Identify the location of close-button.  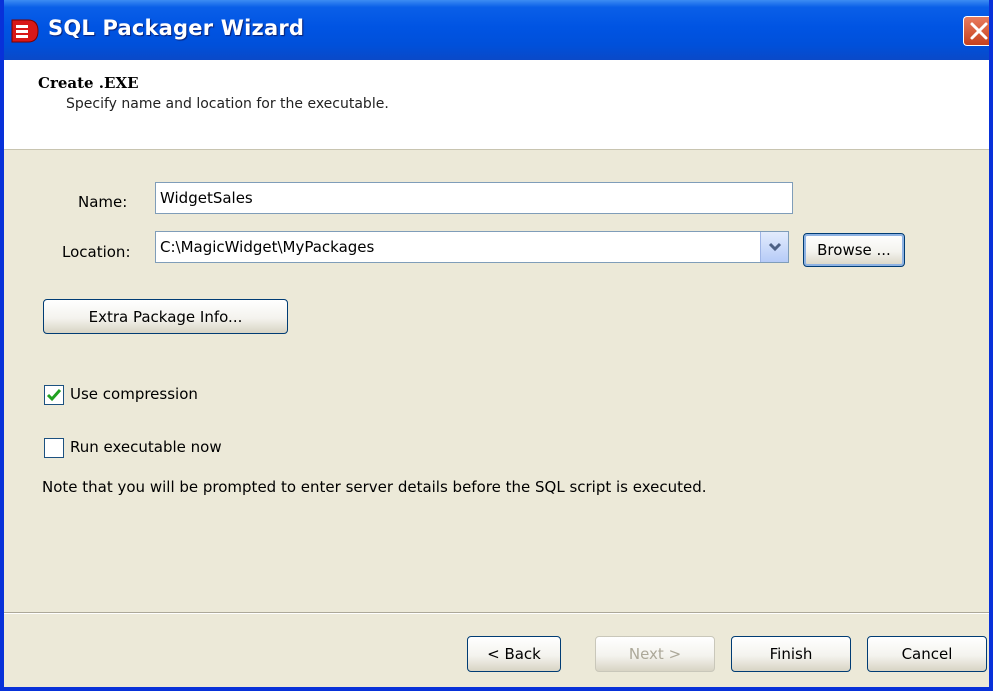
(976, 31).